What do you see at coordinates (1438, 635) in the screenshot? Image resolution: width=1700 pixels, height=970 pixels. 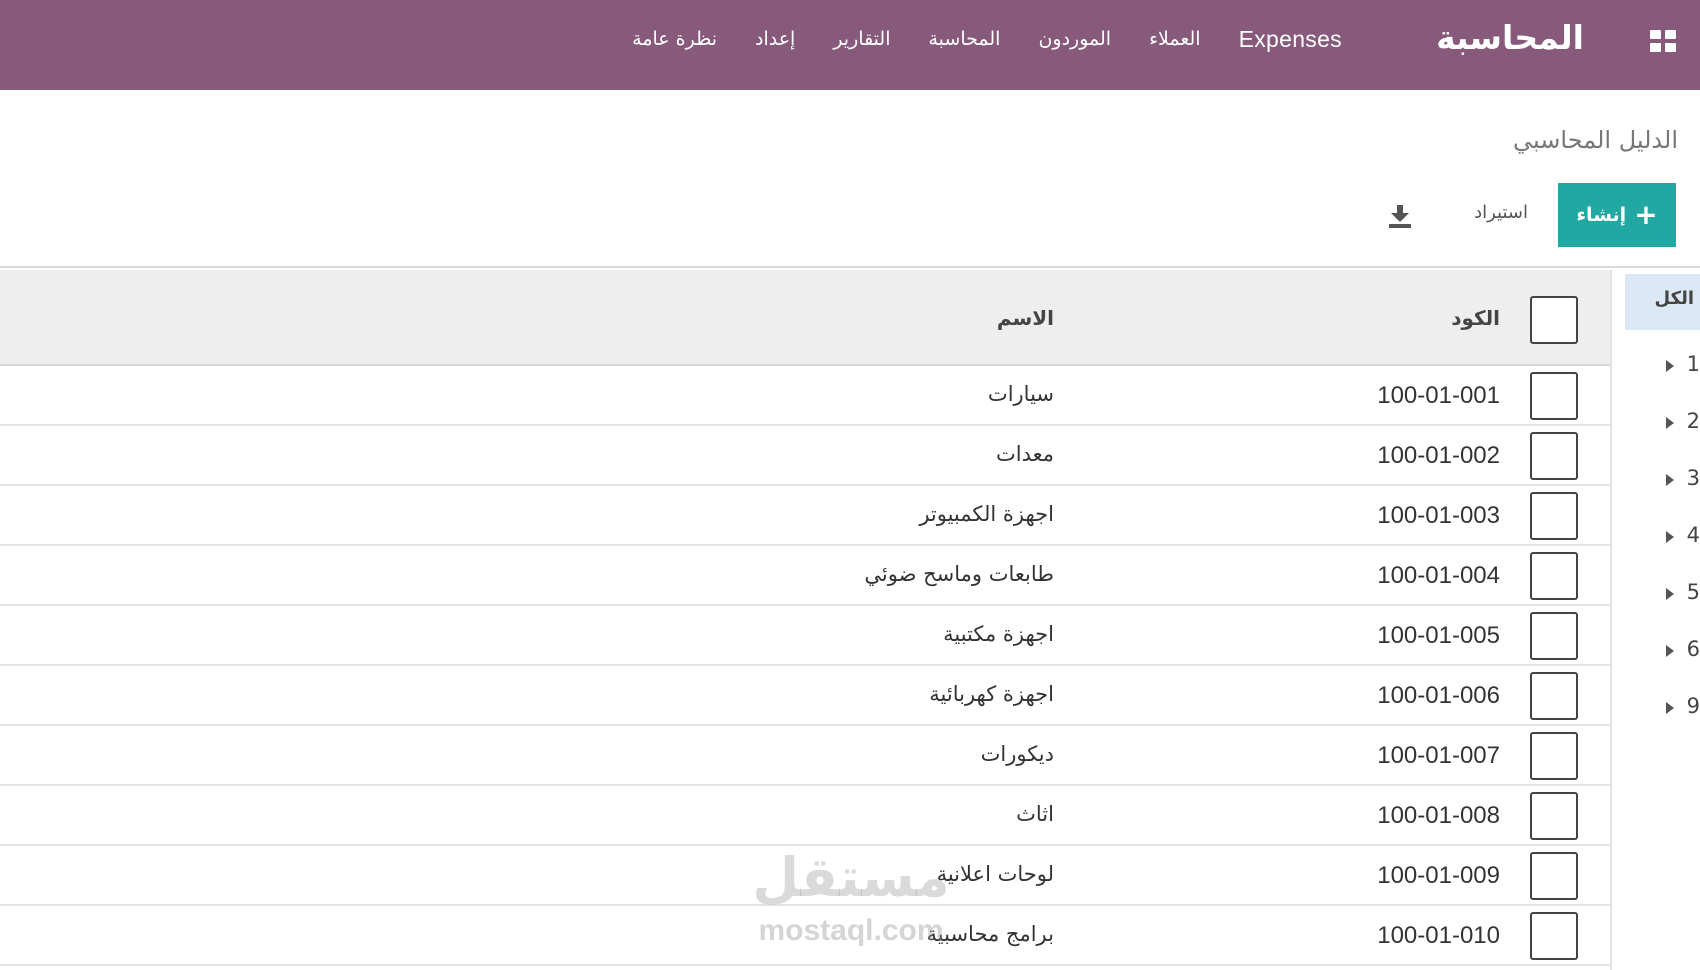 I see `account-code: 100-01-005` at bounding box center [1438, 635].